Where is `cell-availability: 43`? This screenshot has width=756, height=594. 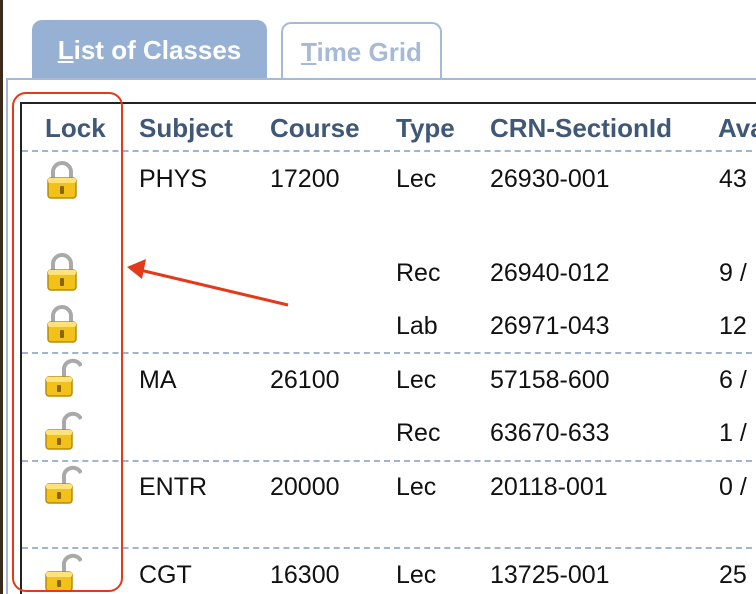
cell-availability: 43 is located at coordinates (733, 179).